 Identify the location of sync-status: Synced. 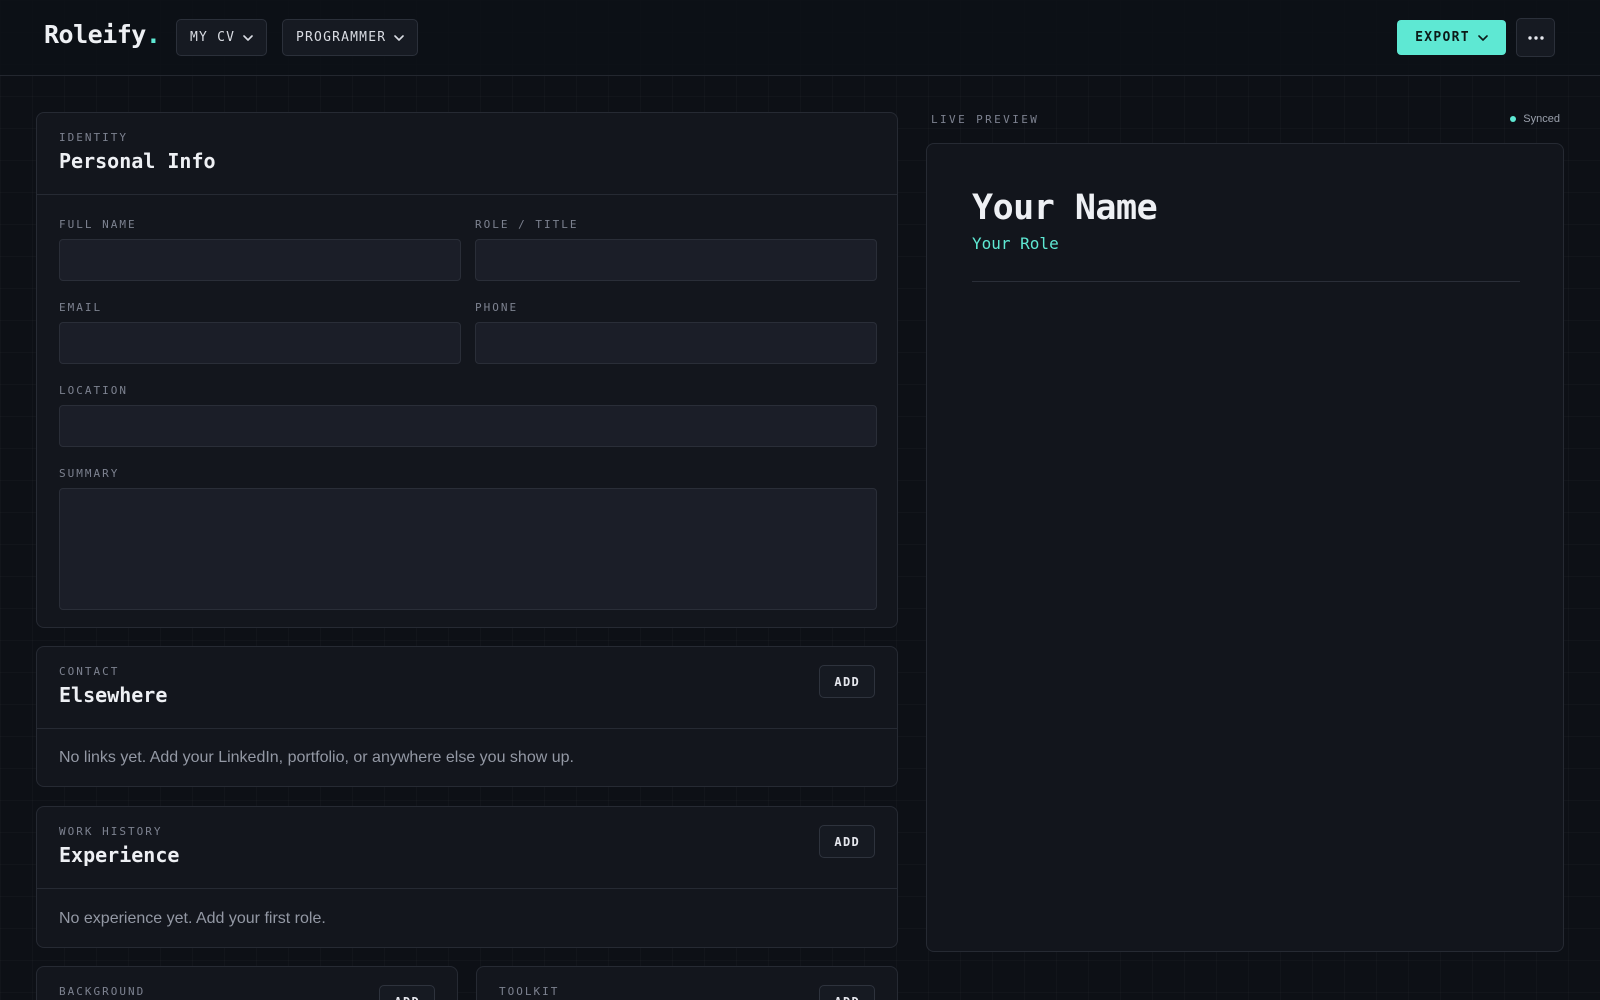
(1535, 119).